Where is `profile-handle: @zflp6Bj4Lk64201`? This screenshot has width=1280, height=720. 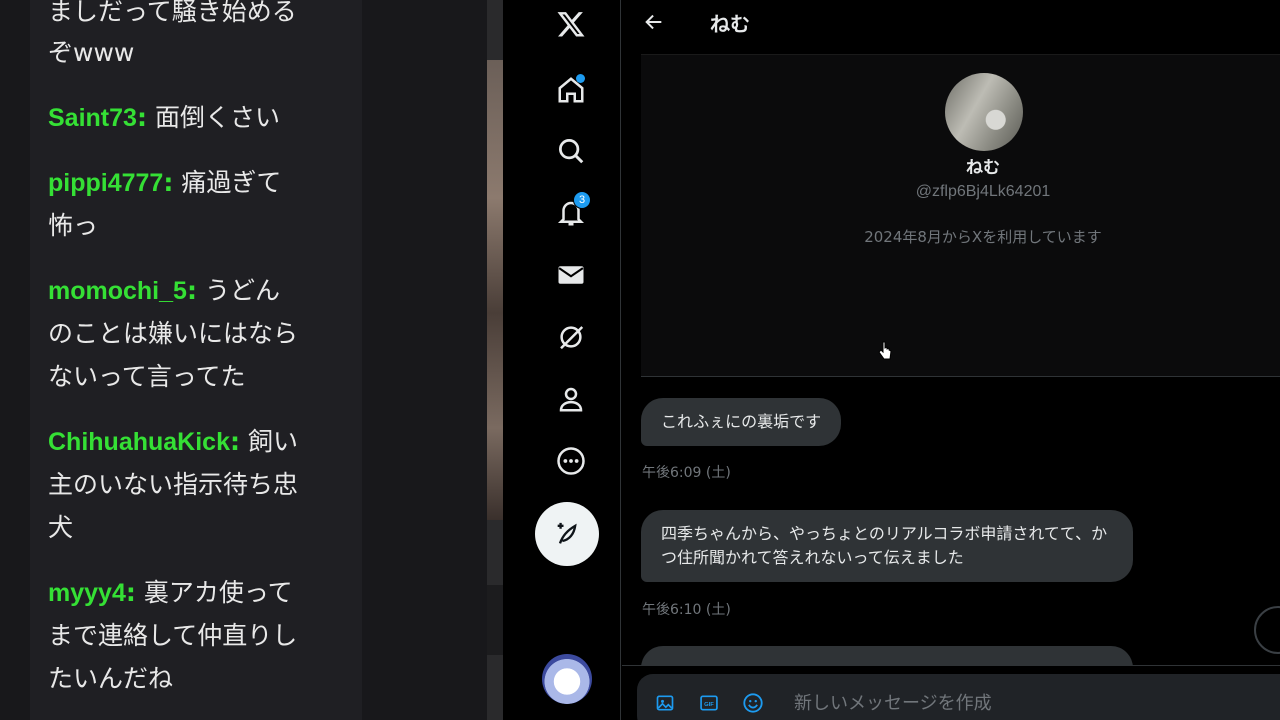 profile-handle: @zflp6Bj4Lk64201 is located at coordinates (983, 191).